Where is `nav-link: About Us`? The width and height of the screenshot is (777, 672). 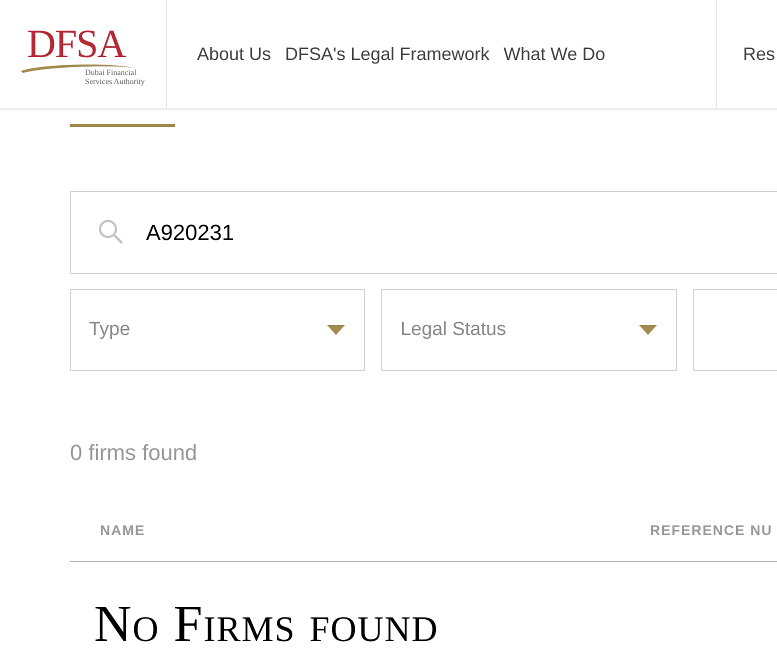 nav-link: About Us is located at coordinates (234, 54).